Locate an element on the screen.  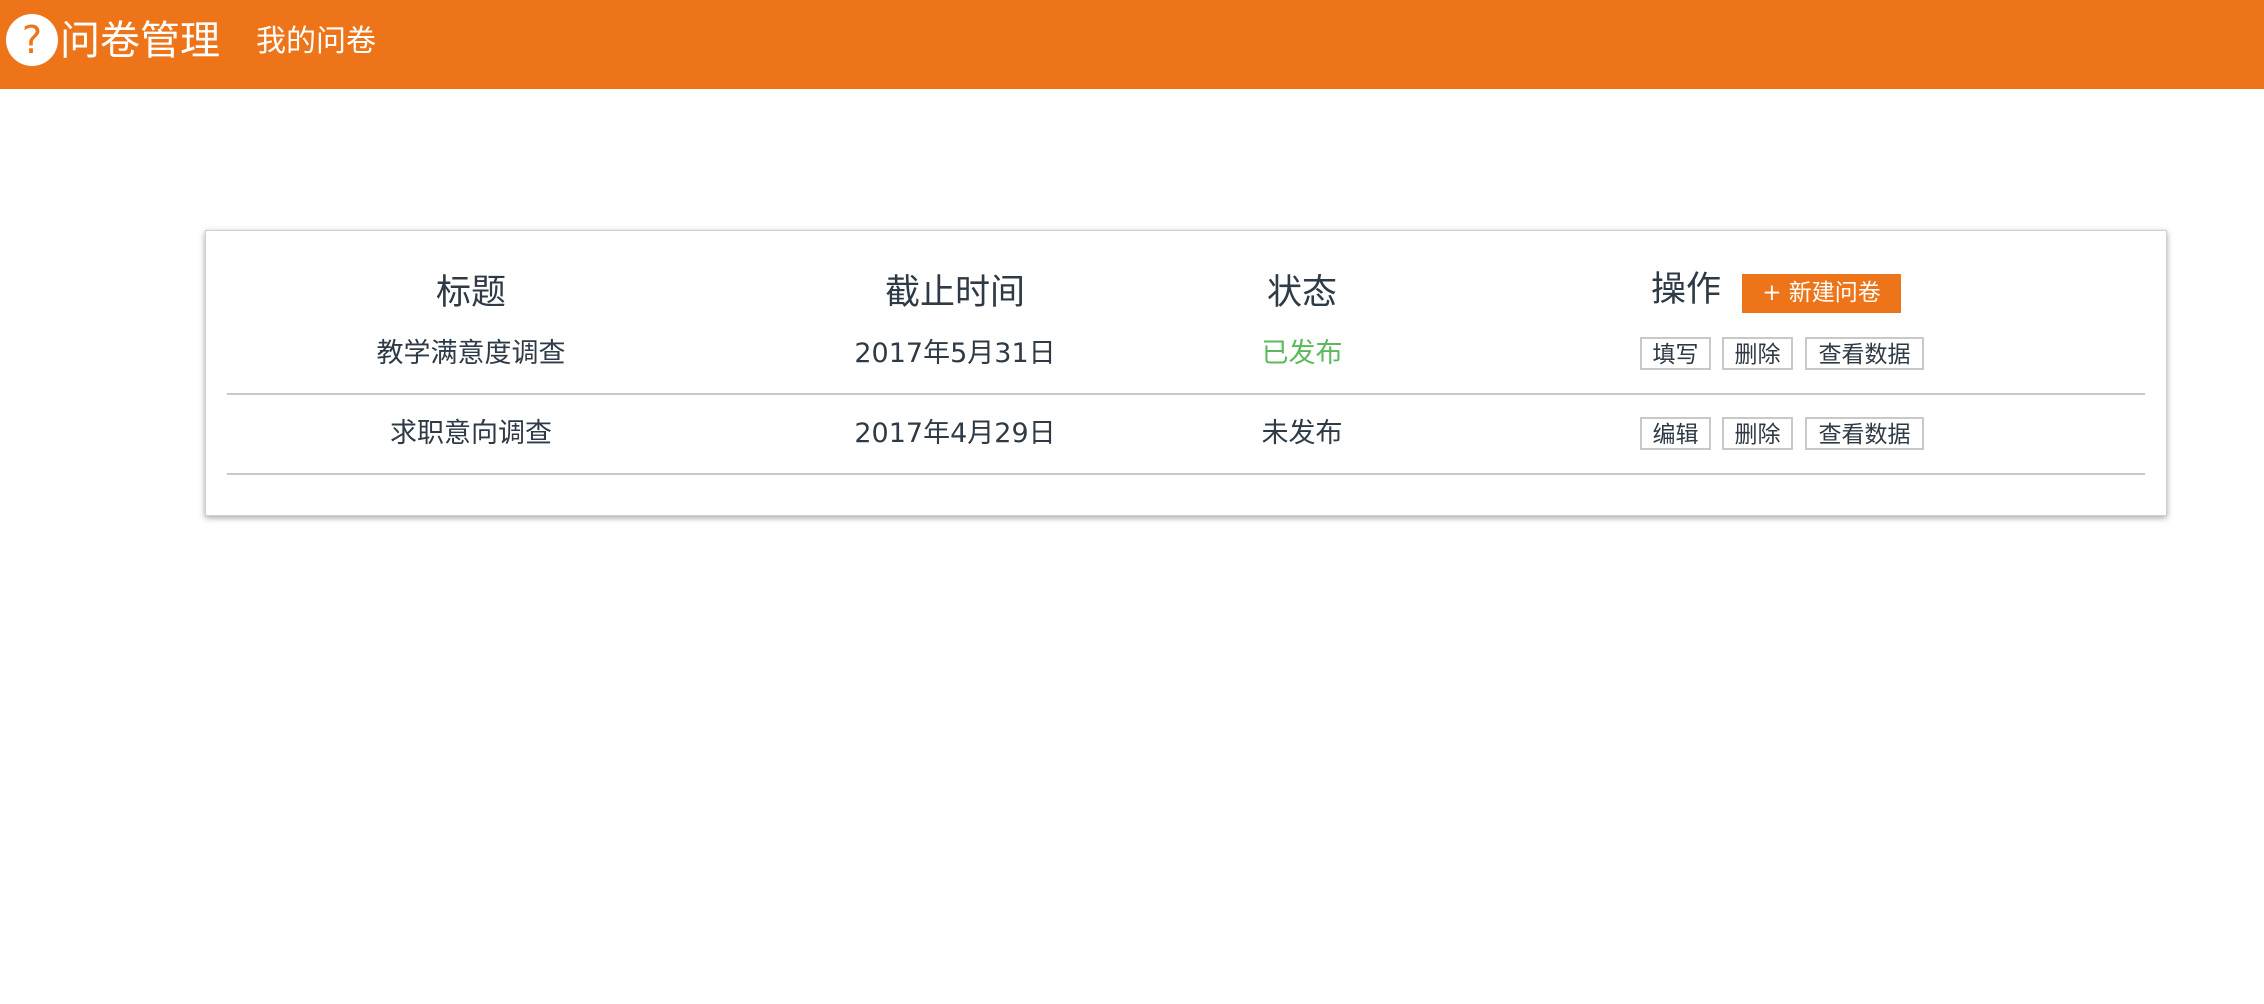
question-logo-icon: ? is located at coordinates (32, 40).